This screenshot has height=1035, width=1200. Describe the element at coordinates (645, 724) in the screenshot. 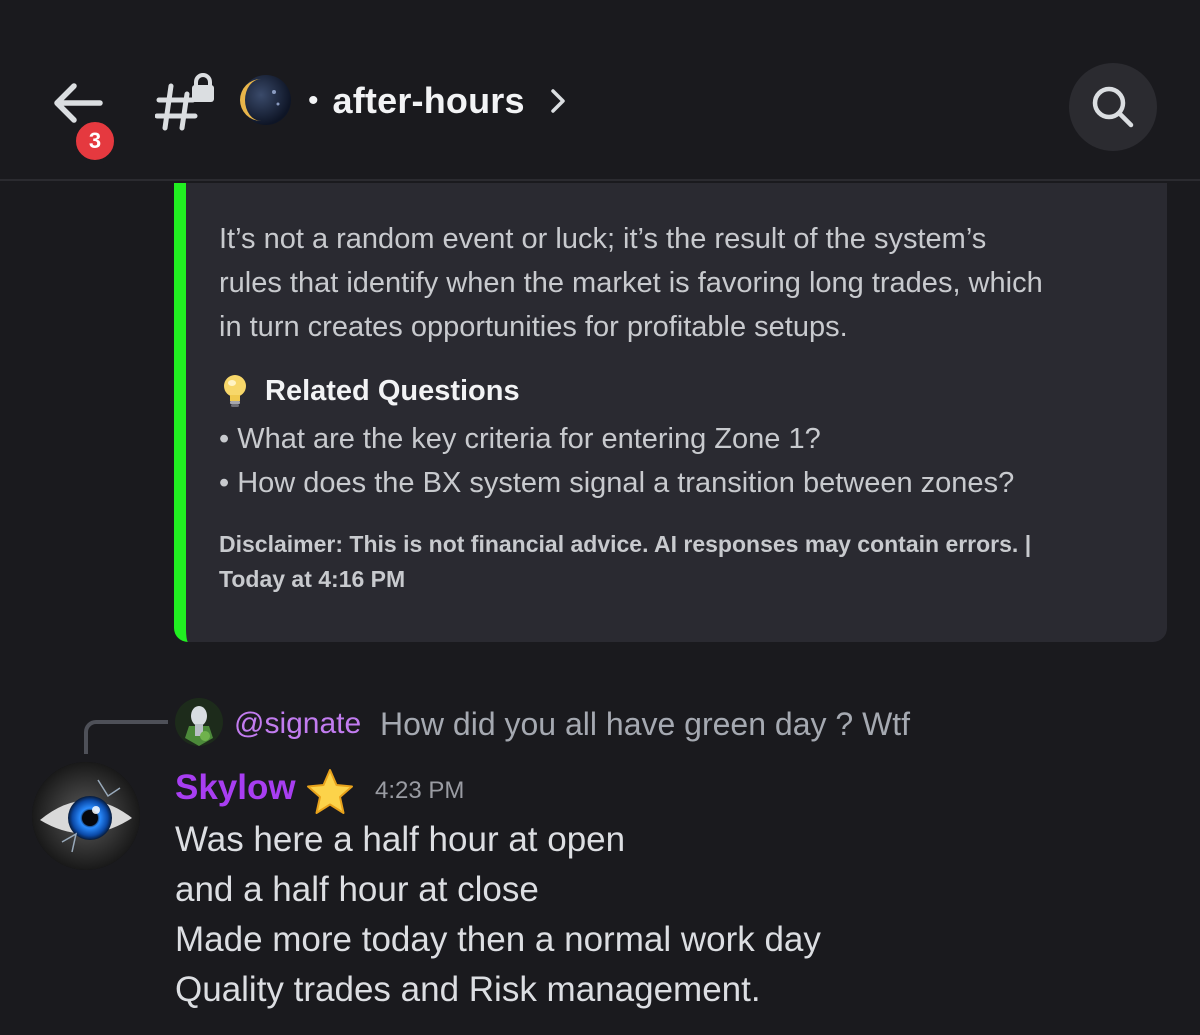

I see `reply-preview-text: How did you all have green day ? Wtf` at that location.